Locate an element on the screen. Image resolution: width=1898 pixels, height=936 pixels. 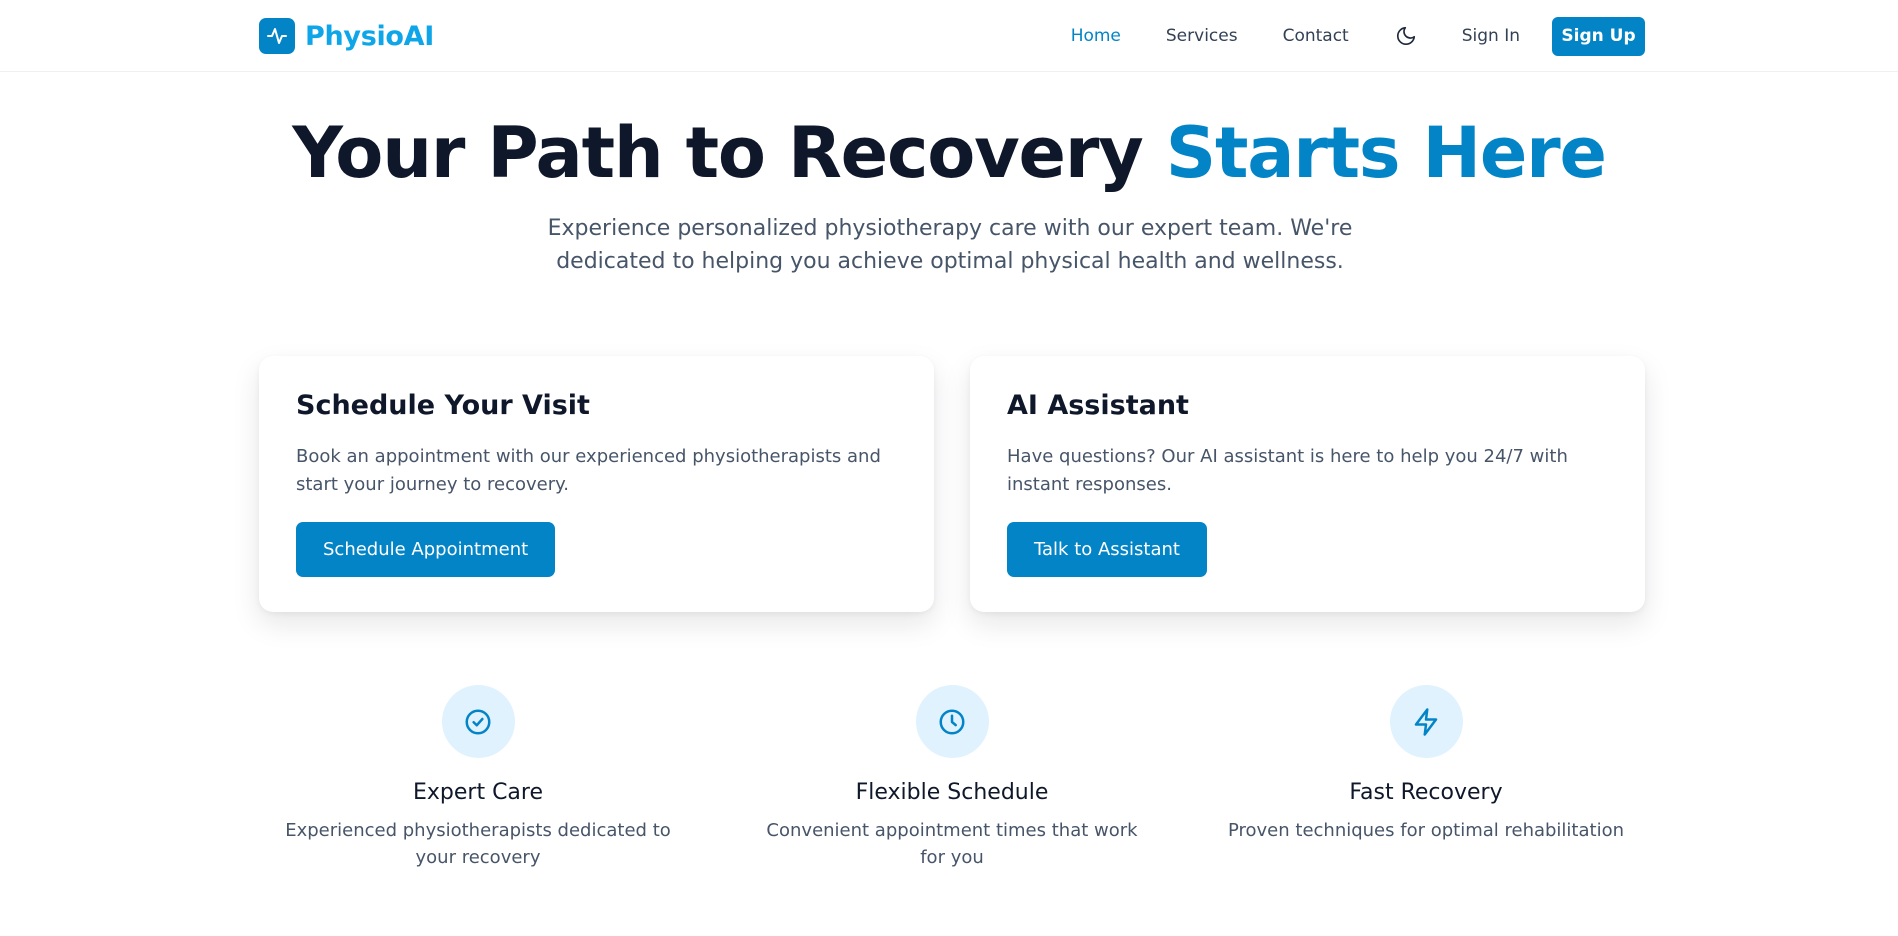
sign-in-link: Sign In is located at coordinates (1491, 36).